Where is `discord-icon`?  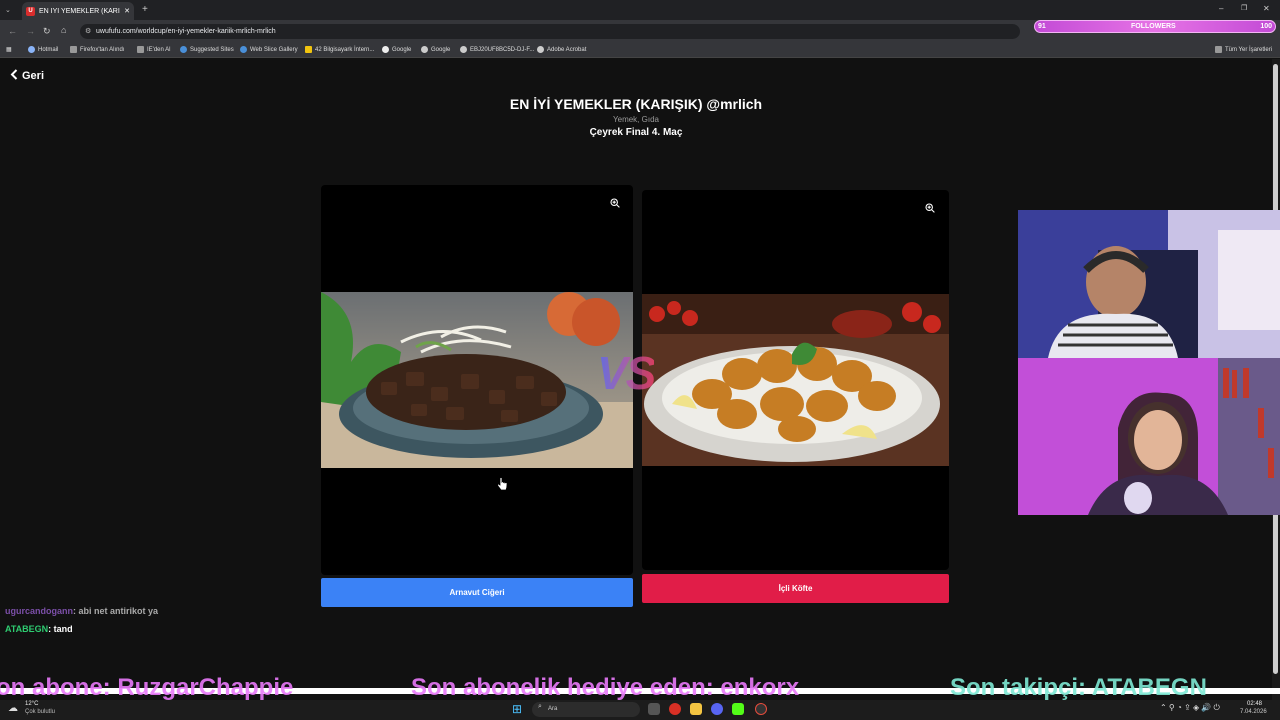
discord-icon is located at coordinates (717, 709).